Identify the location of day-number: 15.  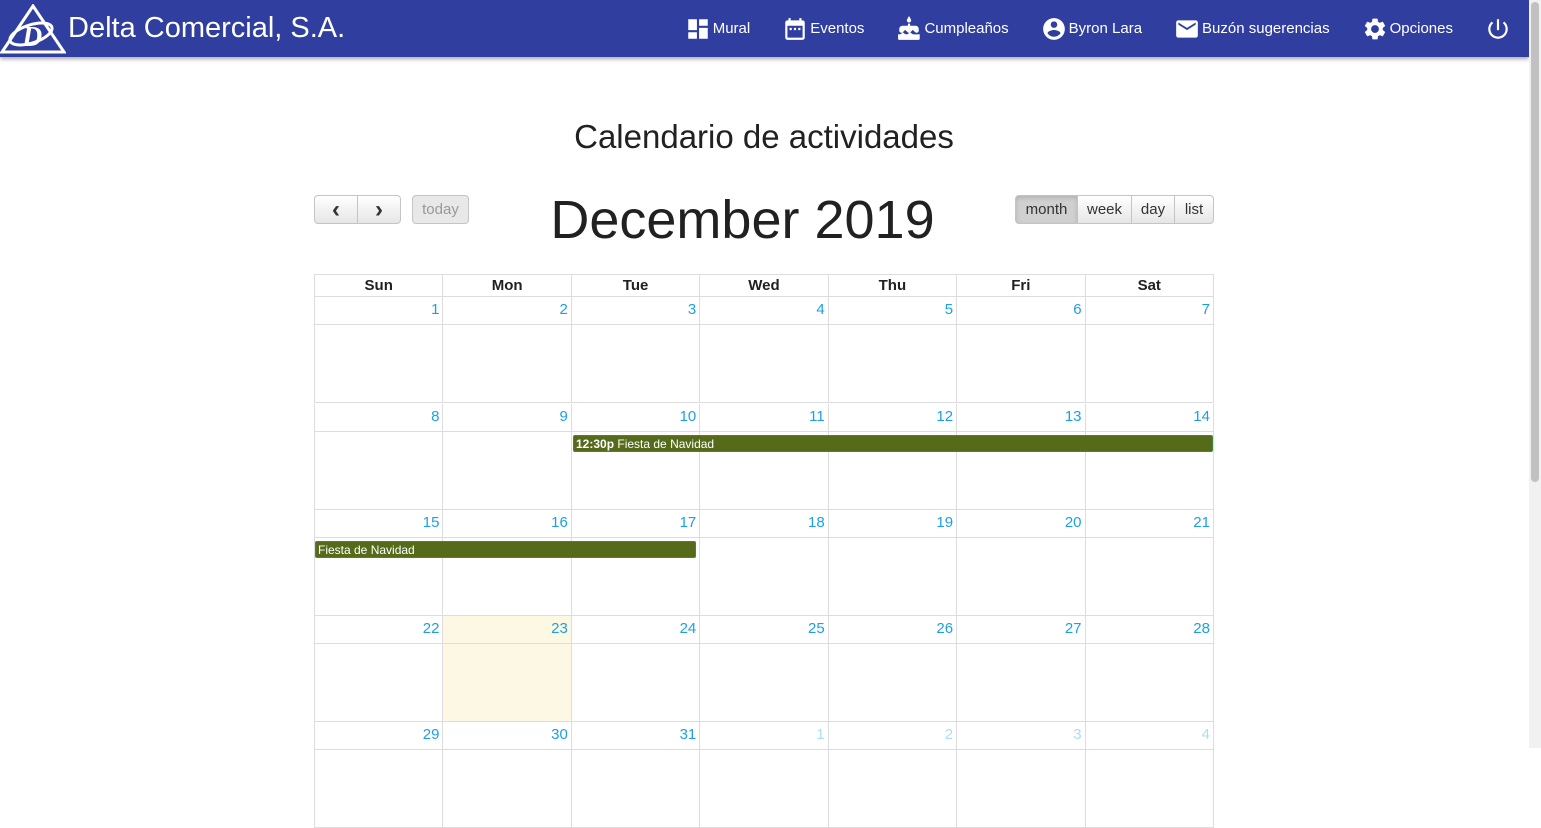
(431, 522).